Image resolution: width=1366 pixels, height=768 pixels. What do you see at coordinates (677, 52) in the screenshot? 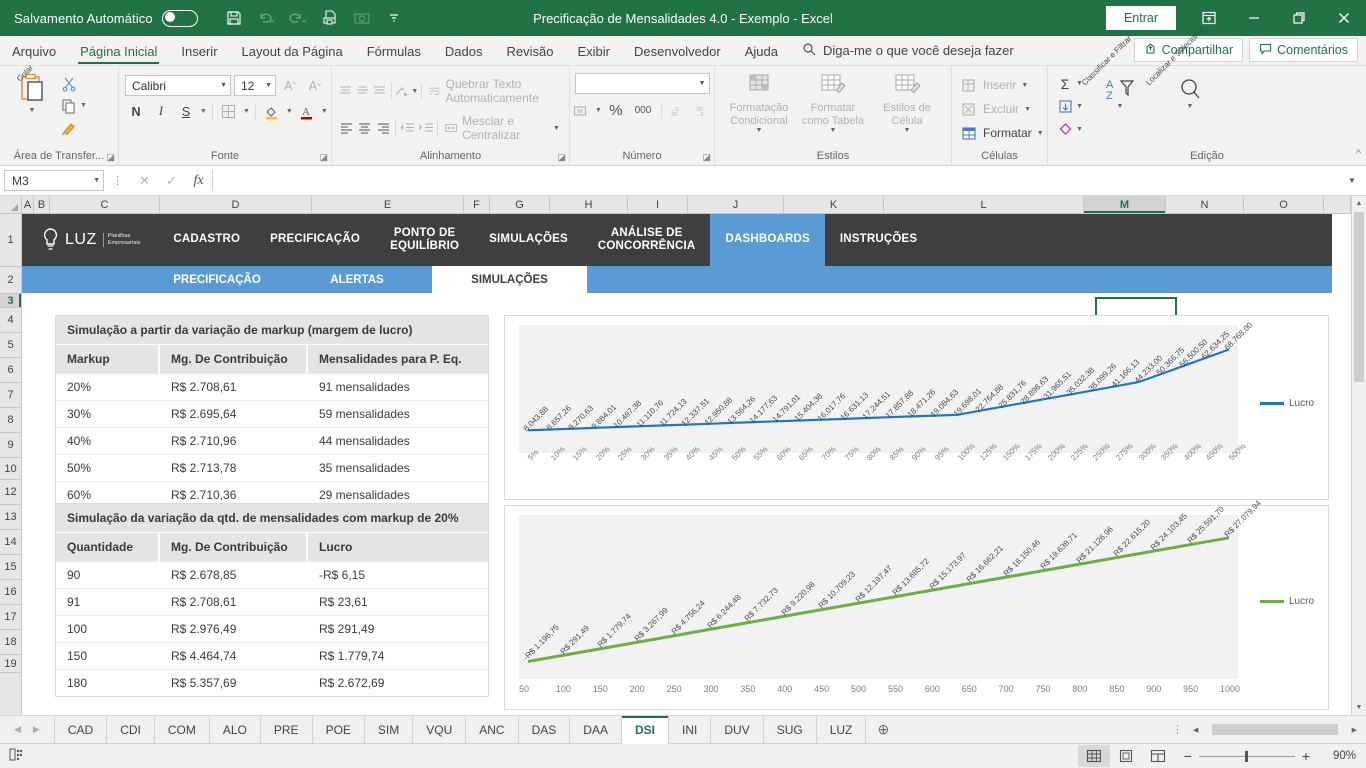
I see `ribbon-tab-desenvolvedor: Desenvolvedor` at bounding box center [677, 52].